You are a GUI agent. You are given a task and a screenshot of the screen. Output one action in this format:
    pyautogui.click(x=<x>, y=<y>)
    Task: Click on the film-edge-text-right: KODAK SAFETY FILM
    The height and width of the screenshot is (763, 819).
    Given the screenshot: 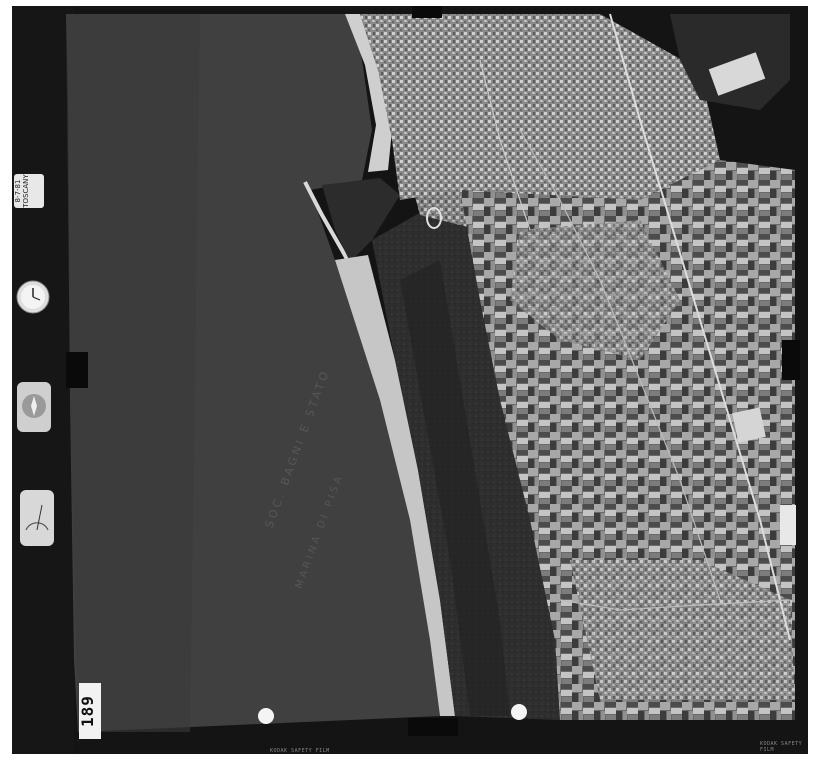 What is the action you would take?
    pyautogui.click(x=781, y=747)
    